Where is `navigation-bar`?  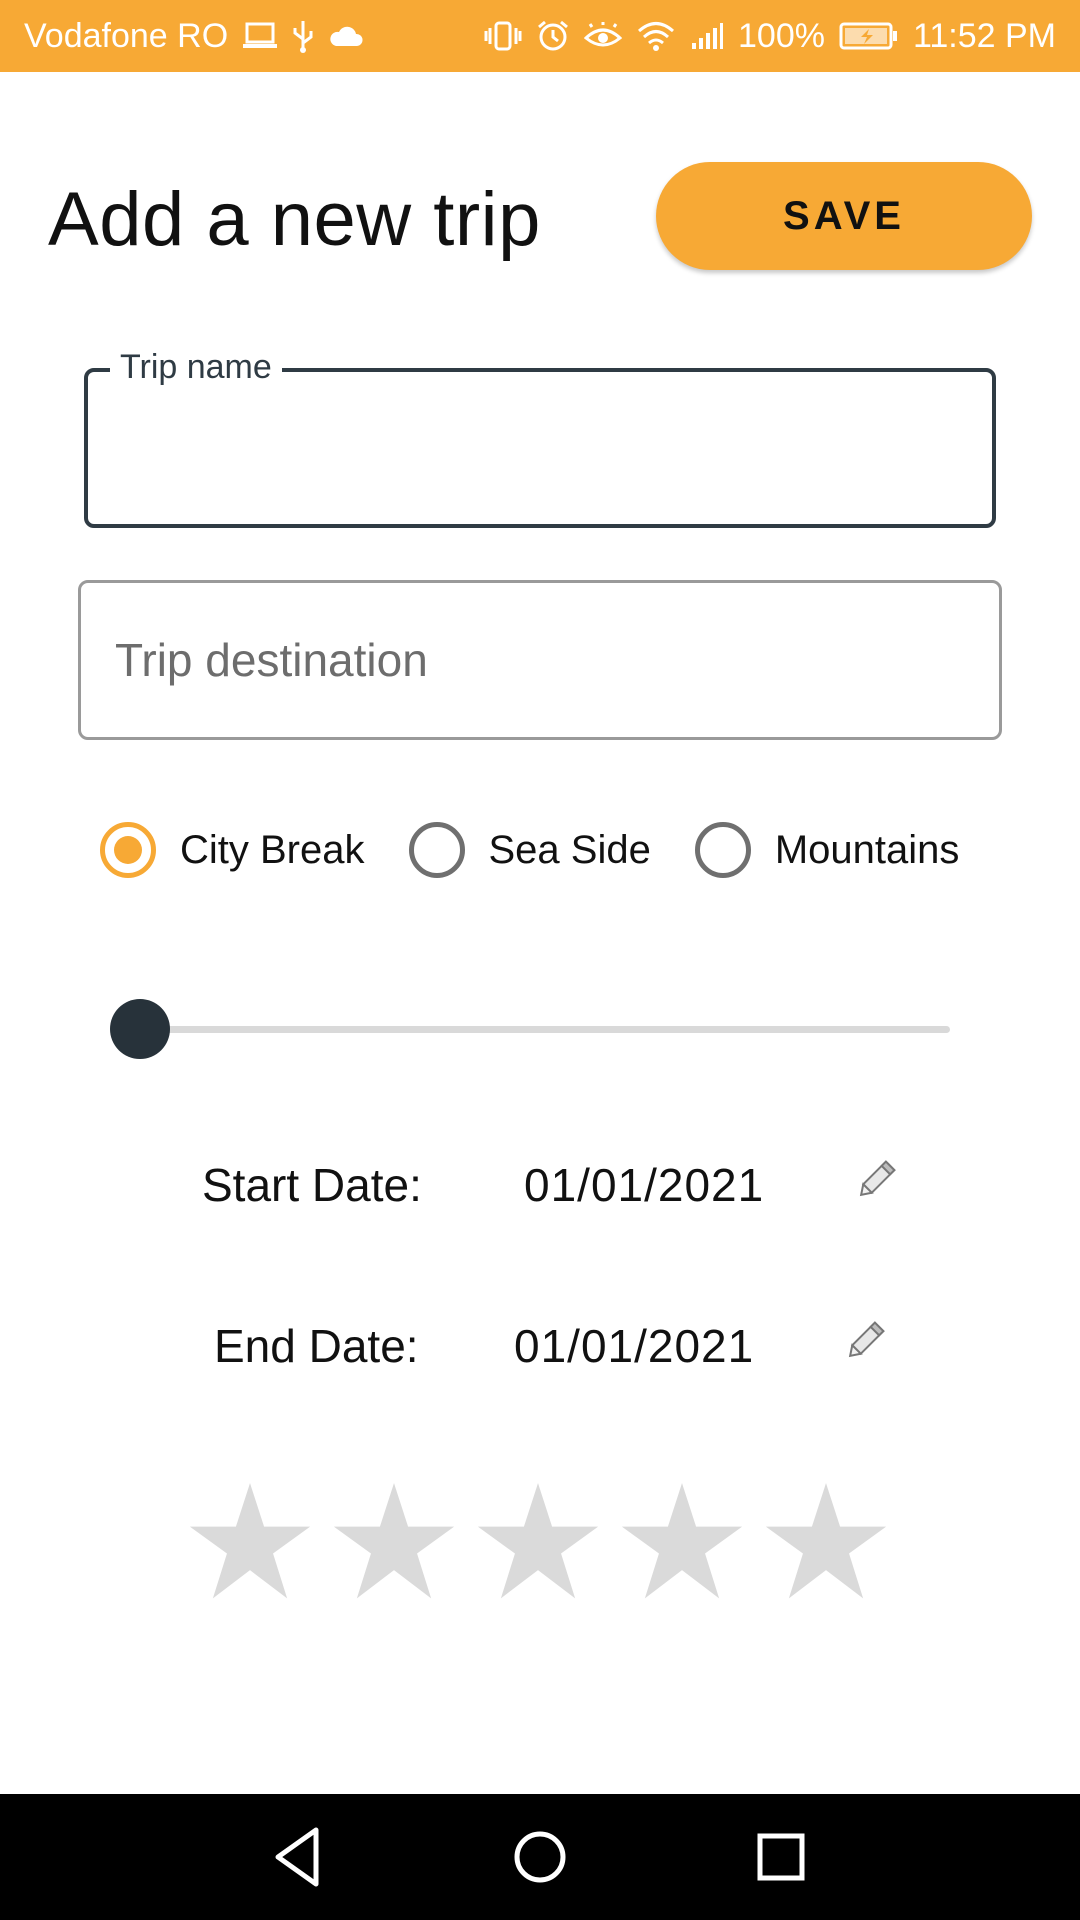
navigation-bar is located at coordinates (540, 1857).